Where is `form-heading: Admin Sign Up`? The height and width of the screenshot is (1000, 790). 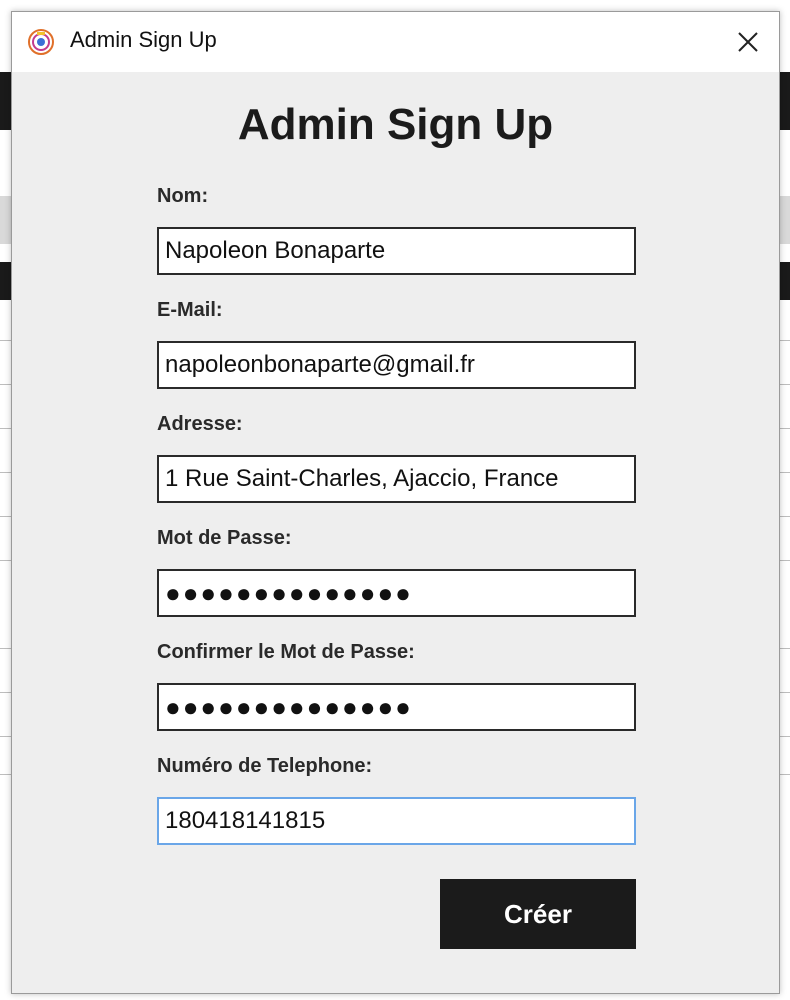 form-heading: Admin Sign Up is located at coordinates (395, 124).